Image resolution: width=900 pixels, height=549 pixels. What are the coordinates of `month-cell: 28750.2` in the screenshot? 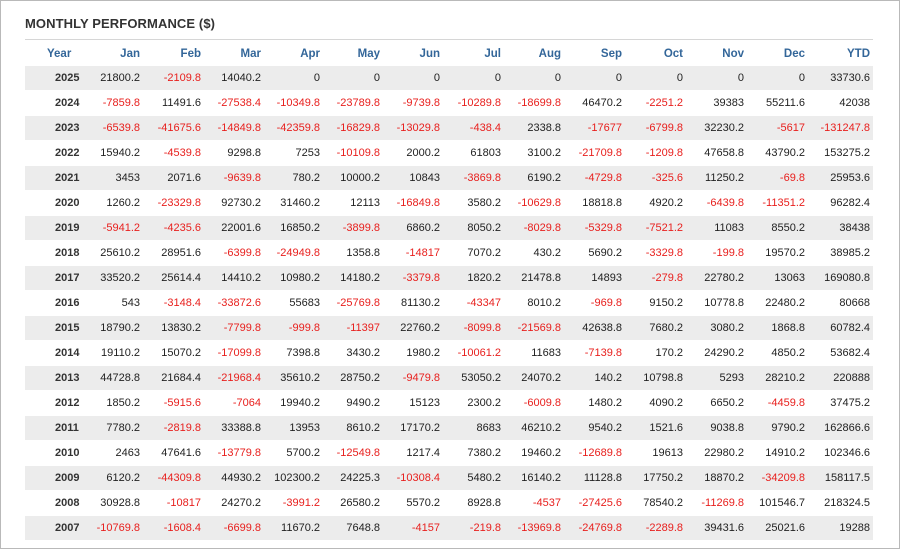 It's located at (353, 378).